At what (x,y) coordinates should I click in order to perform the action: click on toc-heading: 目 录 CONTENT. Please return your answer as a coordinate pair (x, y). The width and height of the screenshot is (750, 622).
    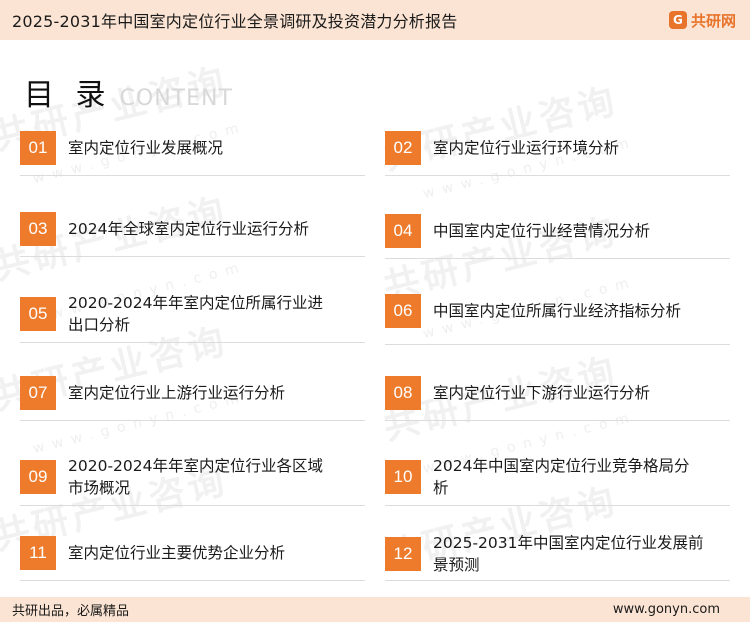
    Looking at the image, I should click on (128, 92).